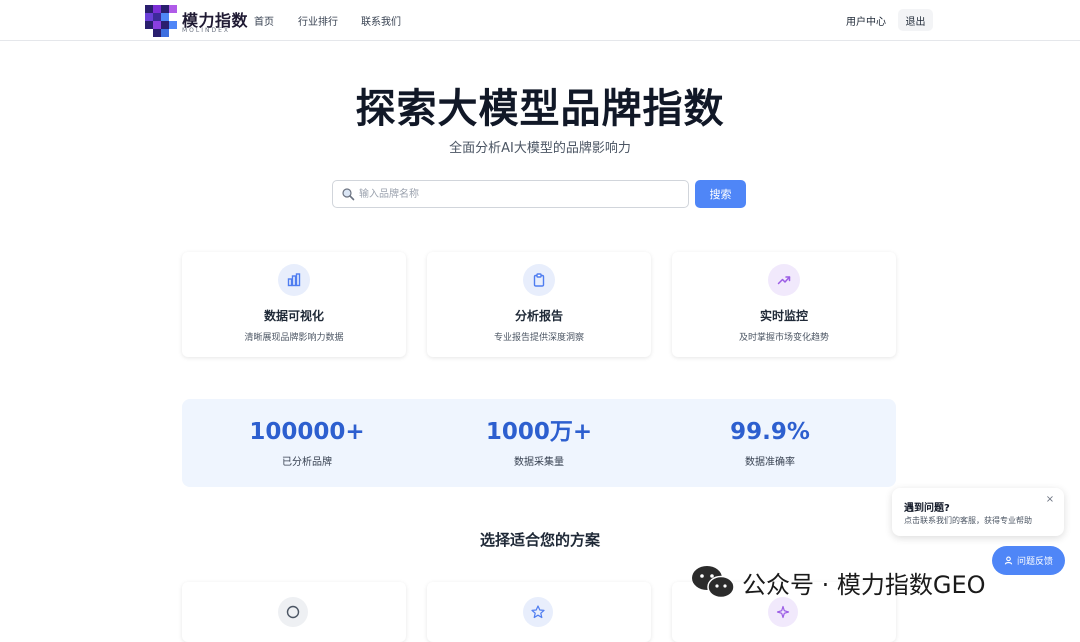  What do you see at coordinates (978, 512) in the screenshot?
I see `help-popup: 遇到问题? 点击联系我们的客服，获得专业帮助 ×` at bounding box center [978, 512].